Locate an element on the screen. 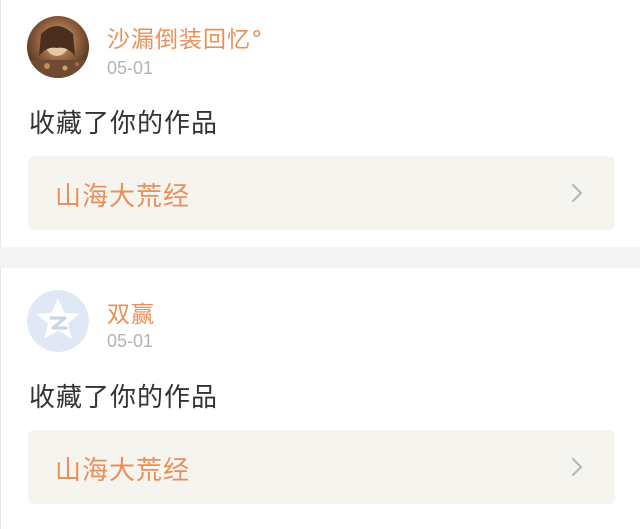  section-divider is located at coordinates (320, 257).